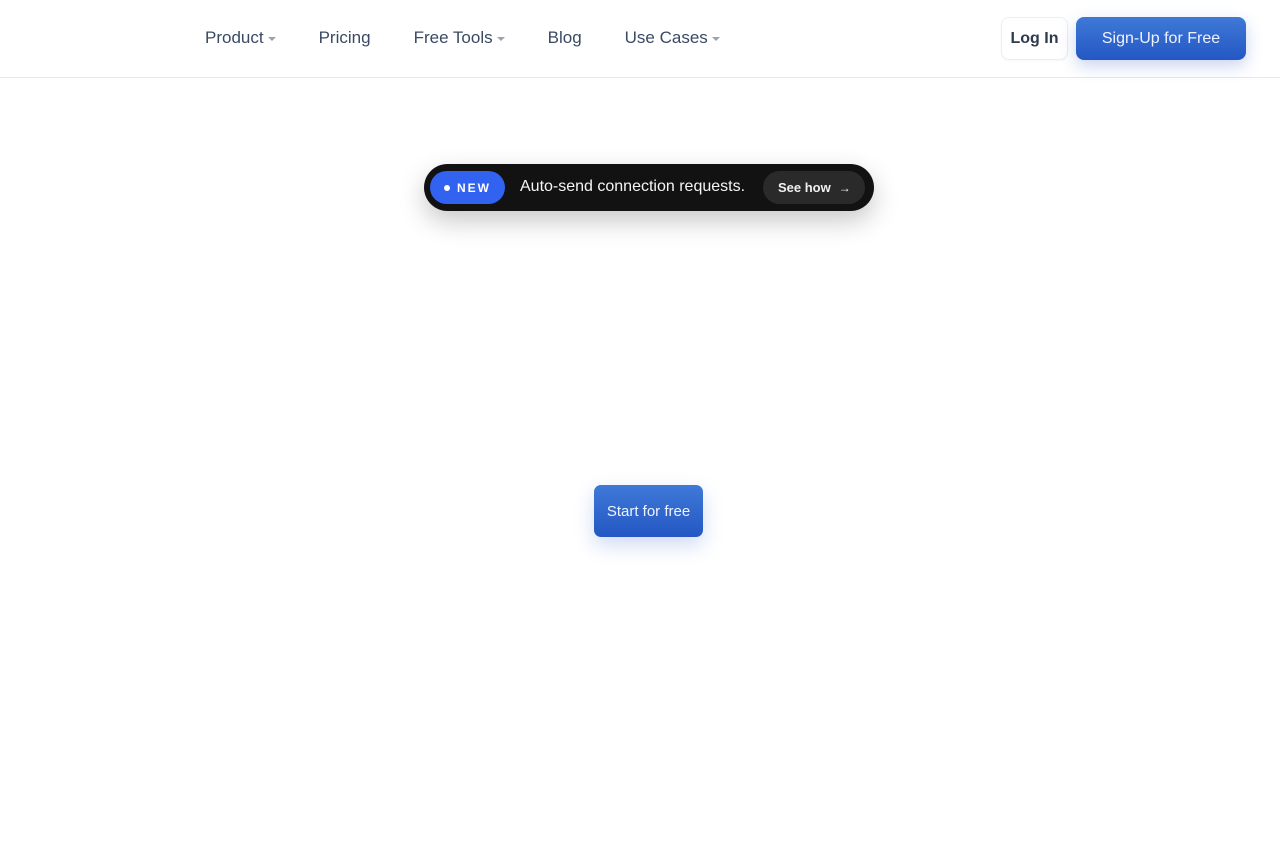 This screenshot has height=853, width=1280. Describe the element at coordinates (474, 187) in the screenshot. I see `new-badge-label: NEW` at that location.